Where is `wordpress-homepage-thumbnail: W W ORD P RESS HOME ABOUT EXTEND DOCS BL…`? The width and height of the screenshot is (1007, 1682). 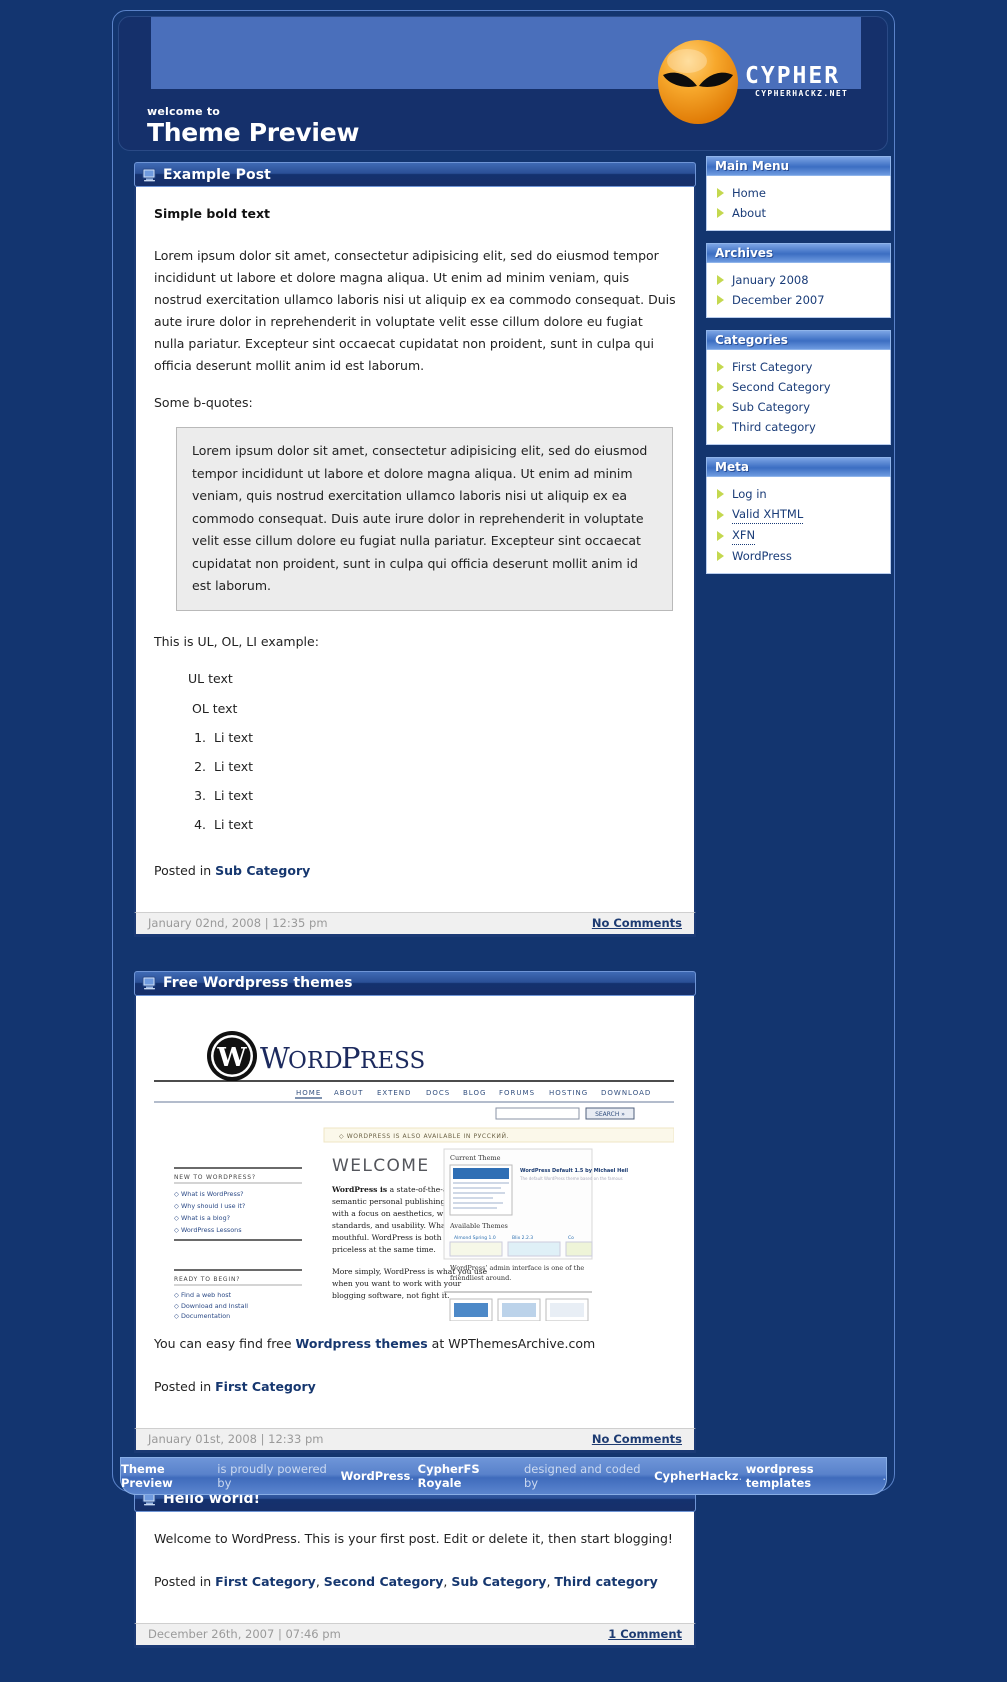
wordpress-homepage-thumbnail: W W ORD P RESS HOME ABOUT EXTEND DOCS BL… is located at coordinates (414, 1168).